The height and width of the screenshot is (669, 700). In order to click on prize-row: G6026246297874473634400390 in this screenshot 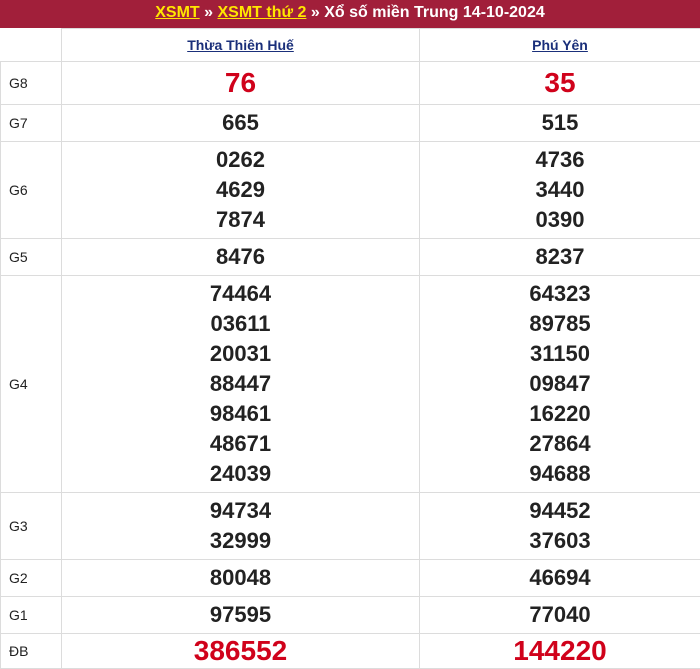, I will do `click(350, 190)`.